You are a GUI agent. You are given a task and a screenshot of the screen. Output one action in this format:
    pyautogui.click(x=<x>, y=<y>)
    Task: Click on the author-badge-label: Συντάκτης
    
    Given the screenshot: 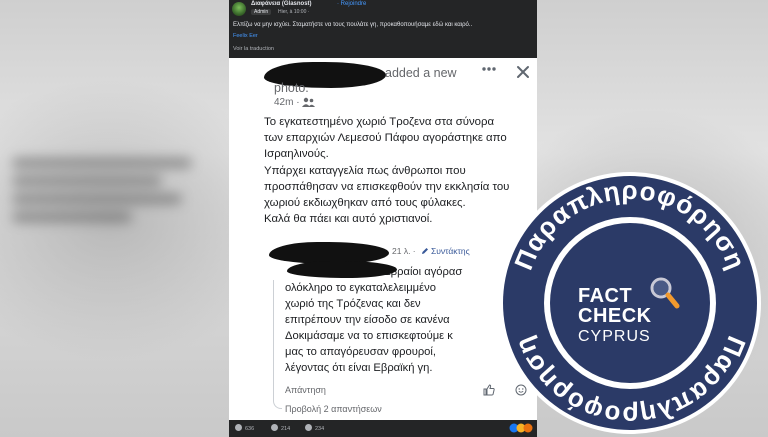 What is the action you would take?
    pyautogui.click(x=450, y=251)
    